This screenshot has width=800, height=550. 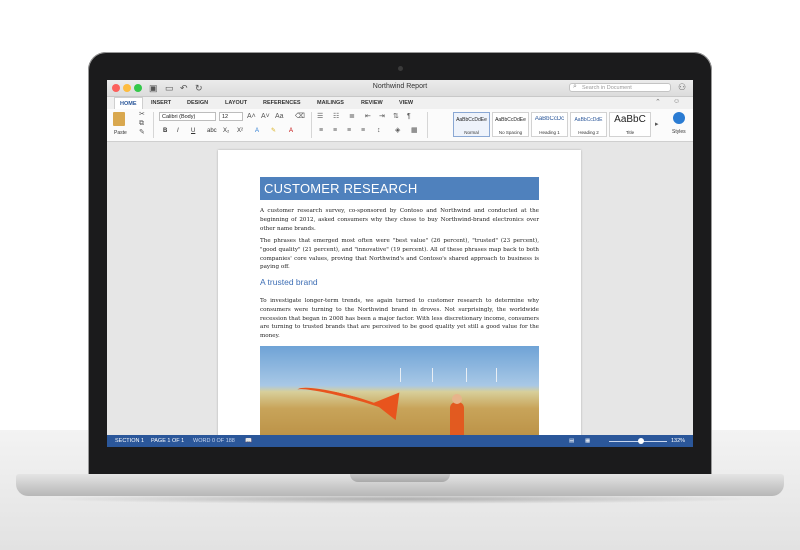 I want to click on clear-formatting-icon: ⌫, so click(x=300, y=117).